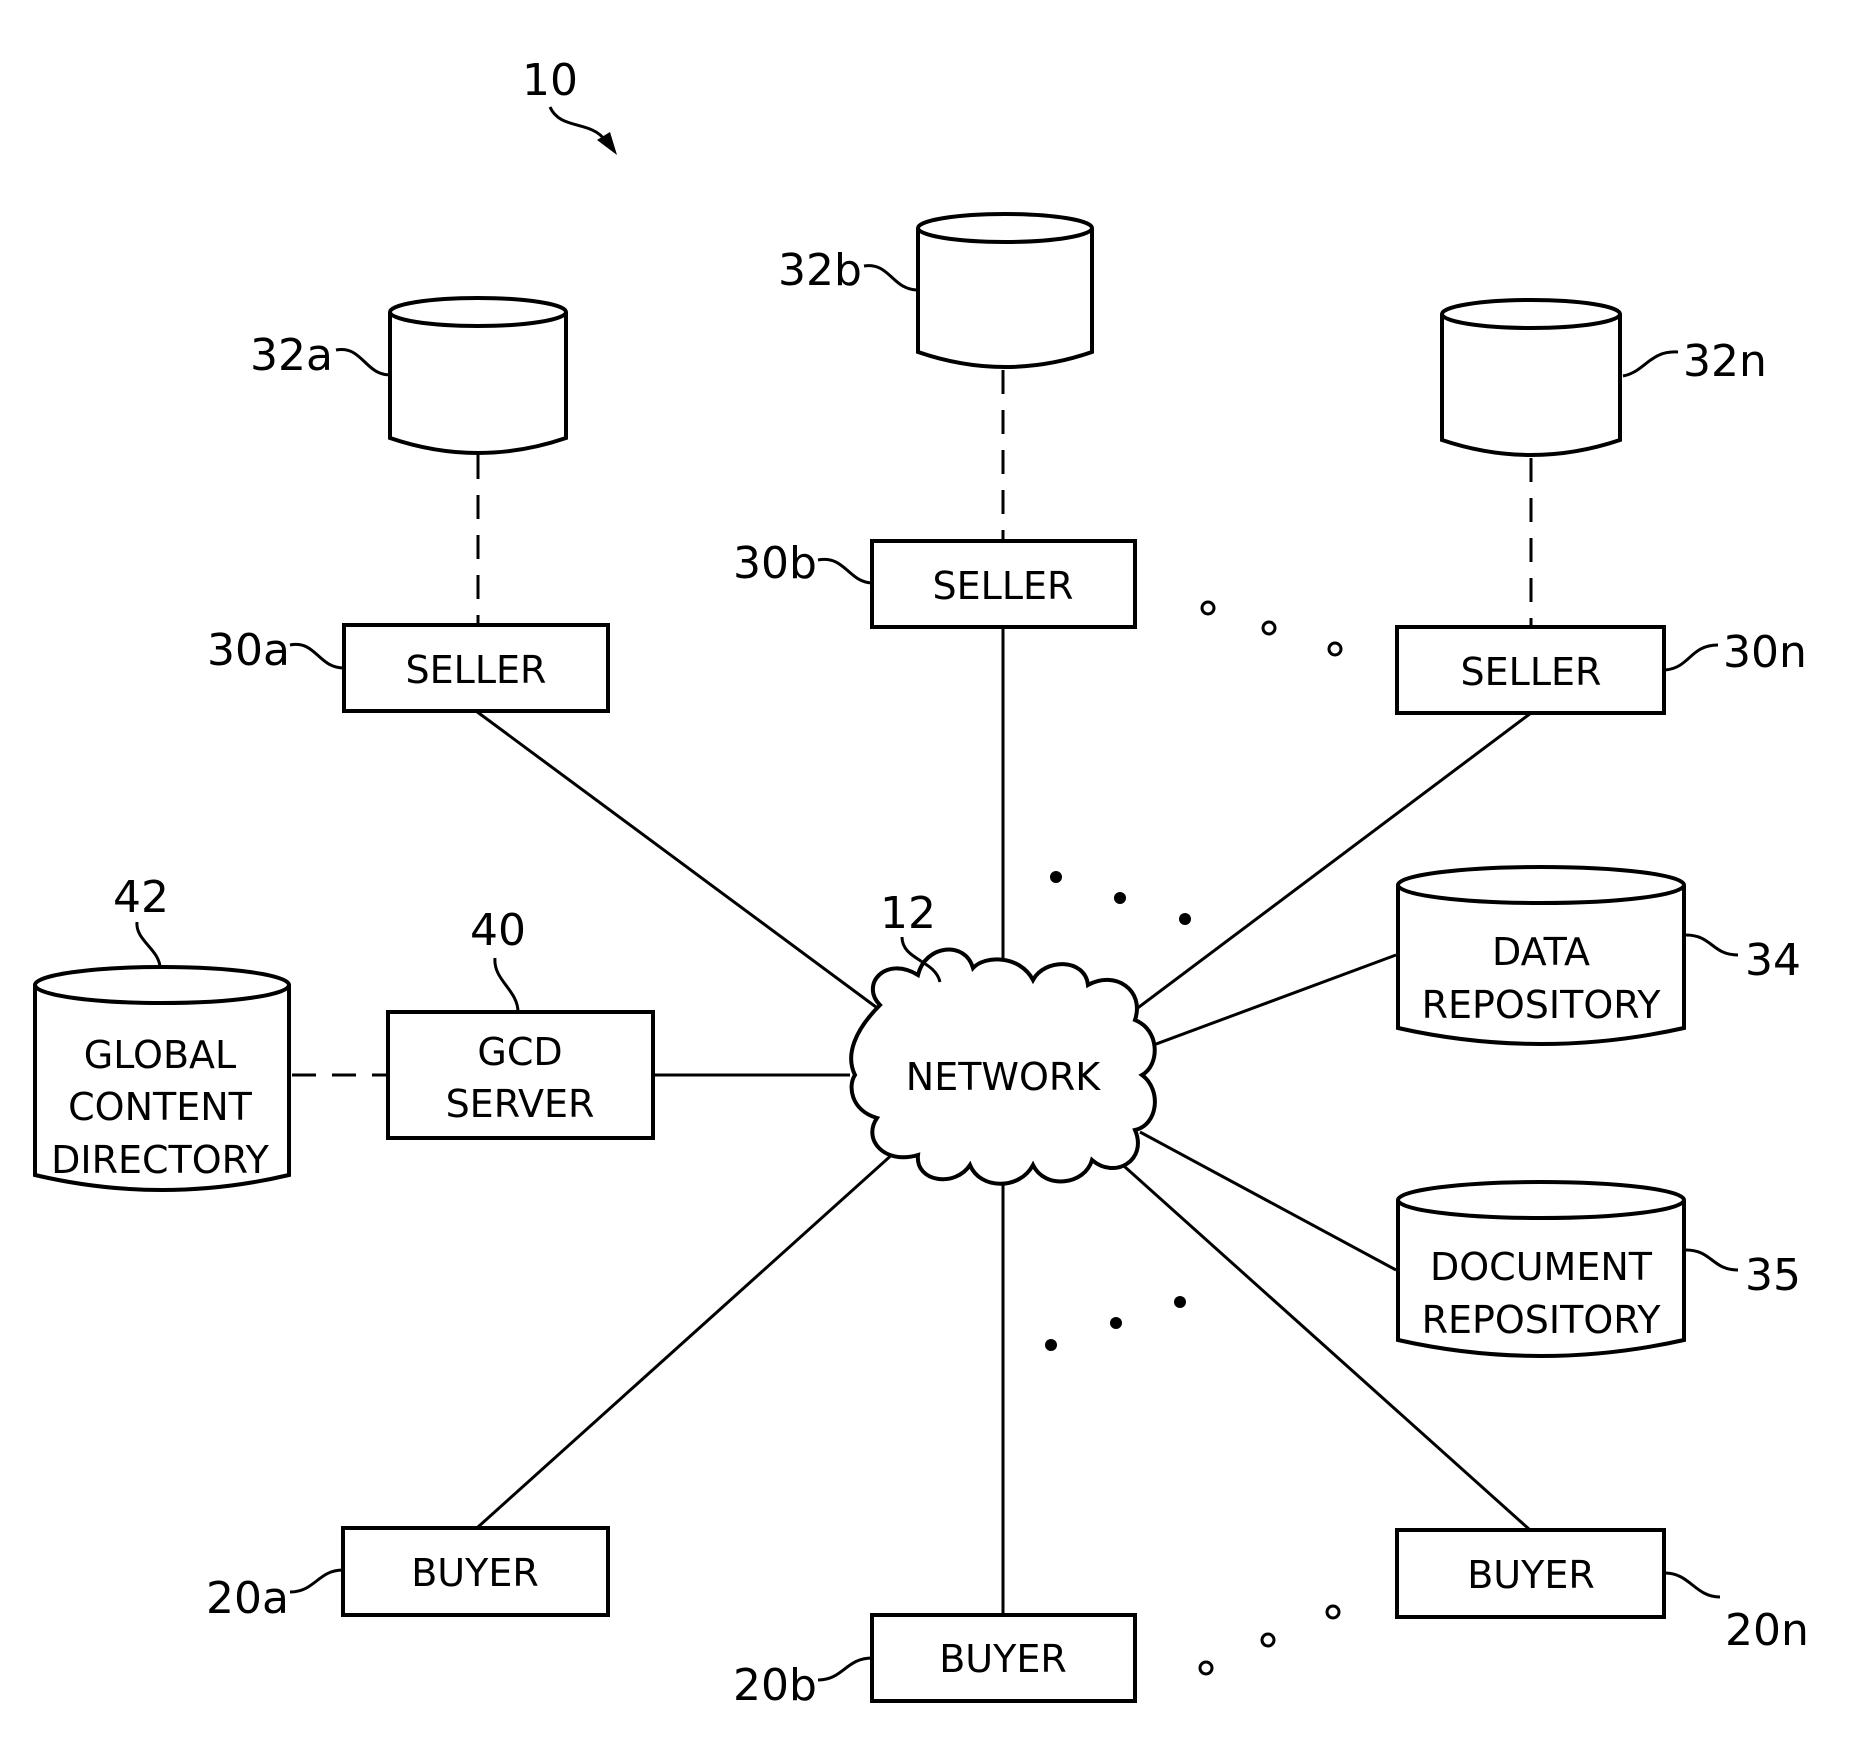  What do you see at coordinates (775, 563) in the screenshot?
I see `ref-label-30b: 30b` at bounding box center [775, 563].